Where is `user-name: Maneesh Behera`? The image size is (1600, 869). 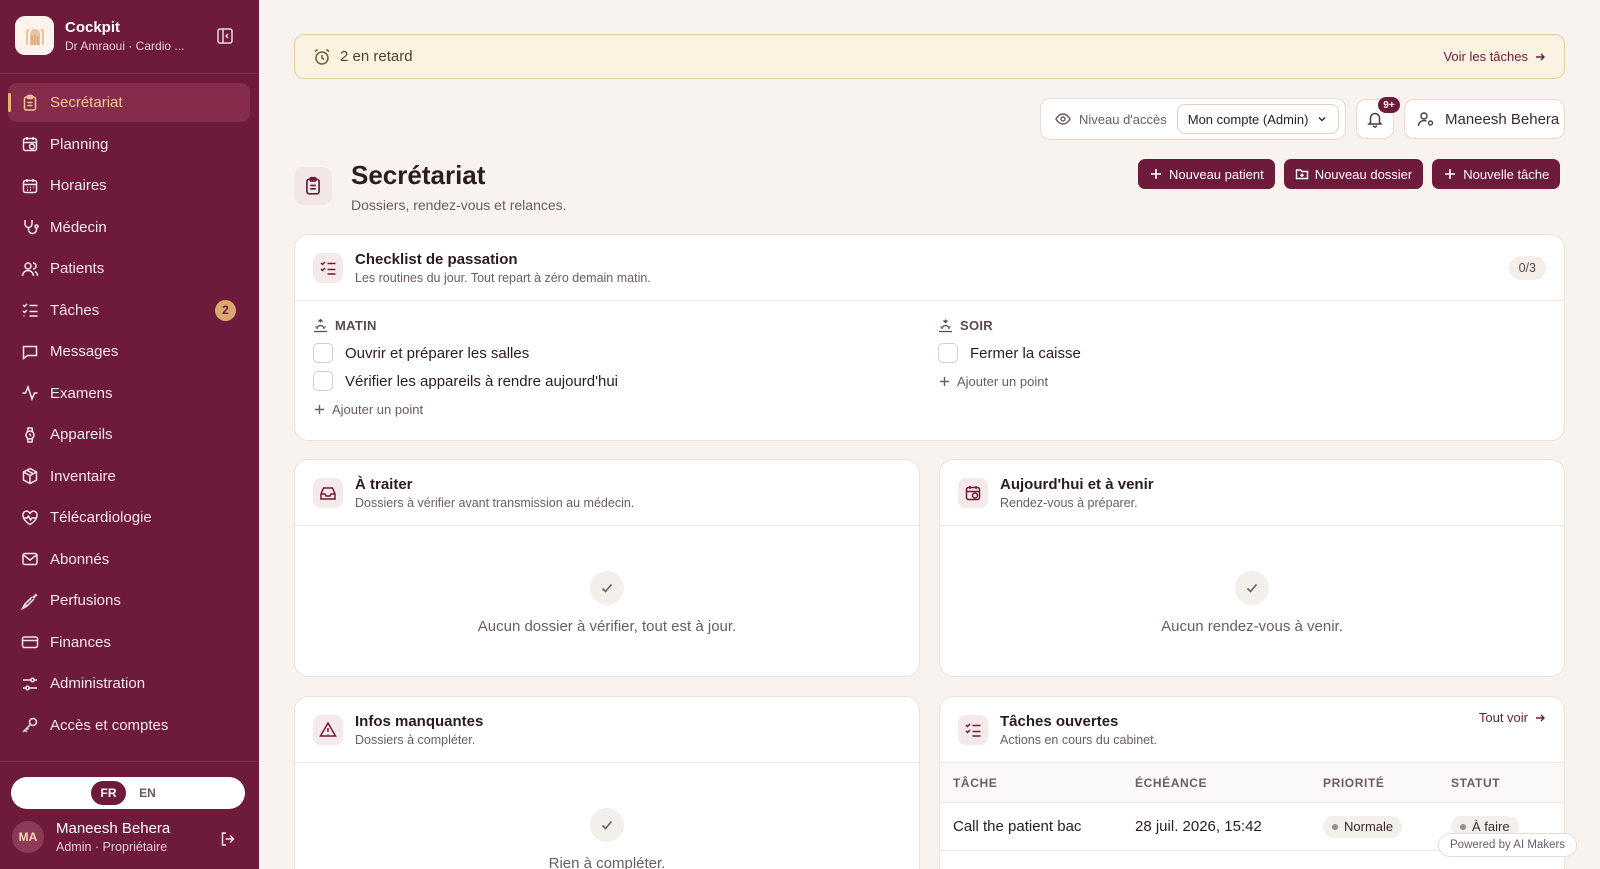
user-name: Maneesh Behera is located at coordinates (113, 828).